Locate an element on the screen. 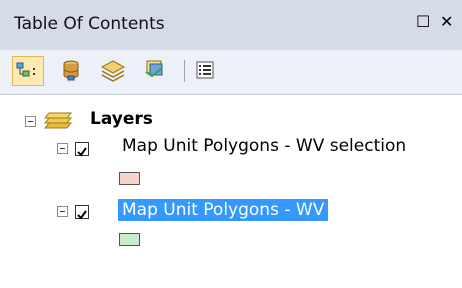 This screenshot has width=462, height=288. list-by-drawing-order-button is located at coordinates (28, 71).